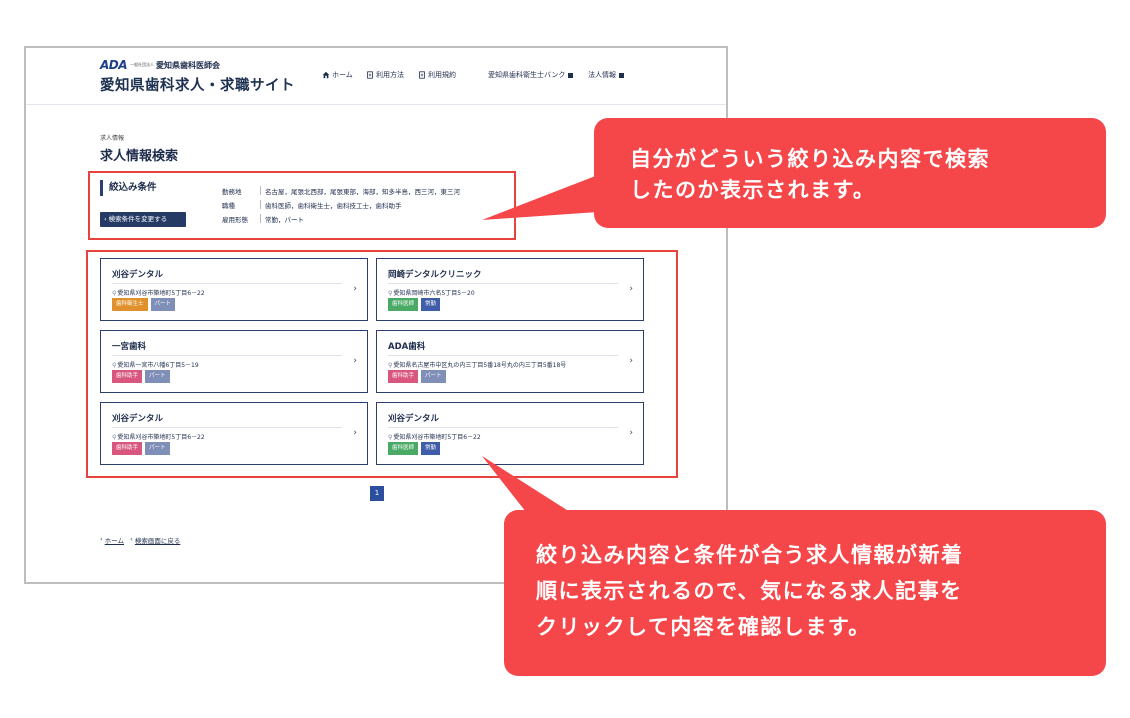 Image resolution: width=1130 pixels, height=718 pixels. I want to click on bottom-callout-pointer, so click(526, 484).